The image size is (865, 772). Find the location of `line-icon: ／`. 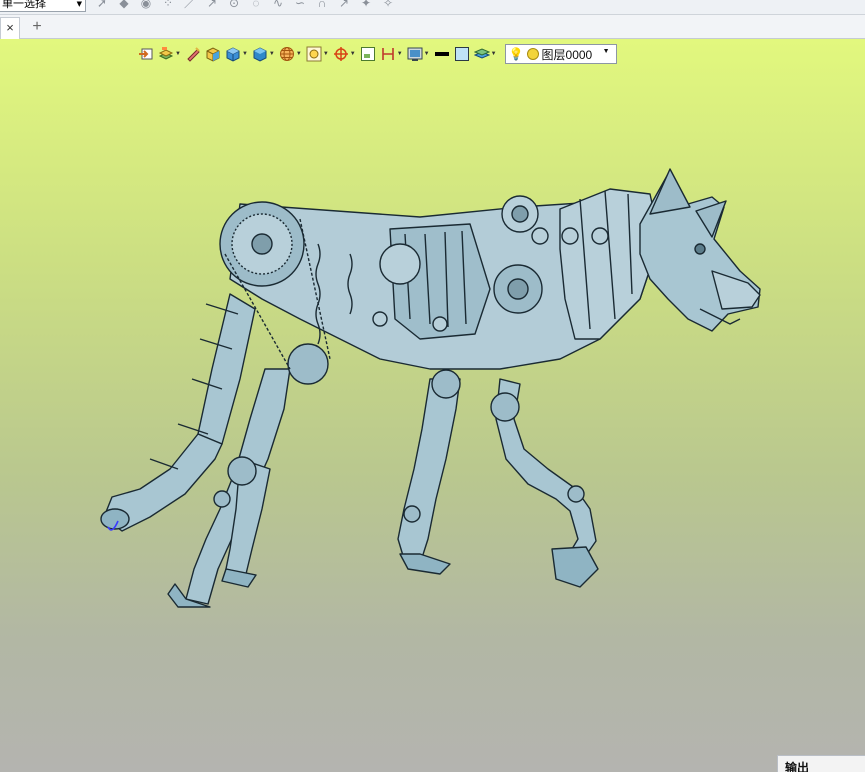

line-icon: ／ is located at coordinates (190, 5).